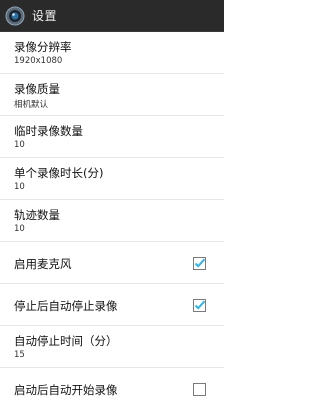  What do you see at coordinates (31, 105) in the screenshot?
I see `setting-summary: 相机默认` at bounding box center [31, 105].